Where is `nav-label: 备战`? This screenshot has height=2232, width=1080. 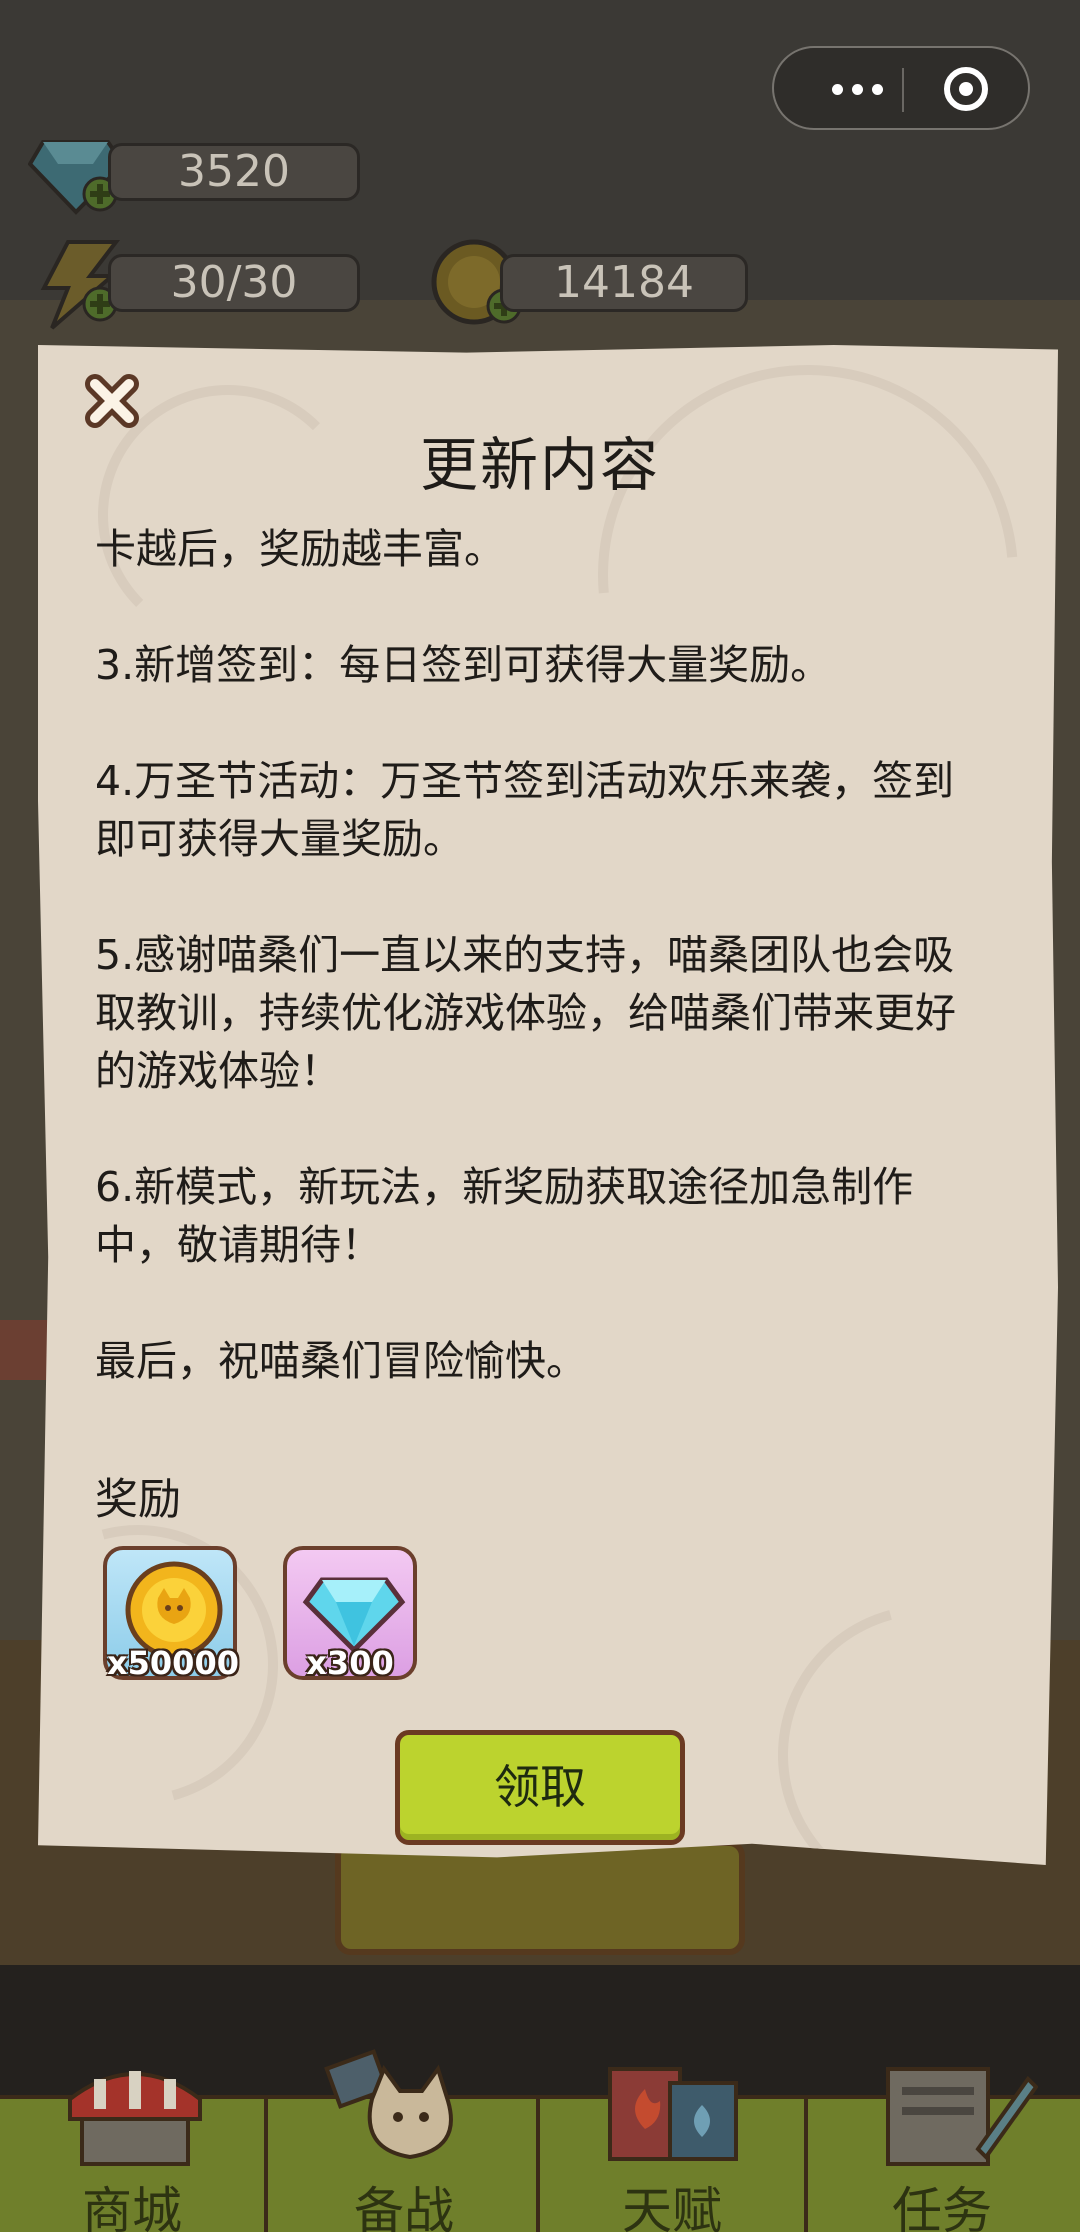
nav-label: 备战 is located at coordinates (404, 2207).